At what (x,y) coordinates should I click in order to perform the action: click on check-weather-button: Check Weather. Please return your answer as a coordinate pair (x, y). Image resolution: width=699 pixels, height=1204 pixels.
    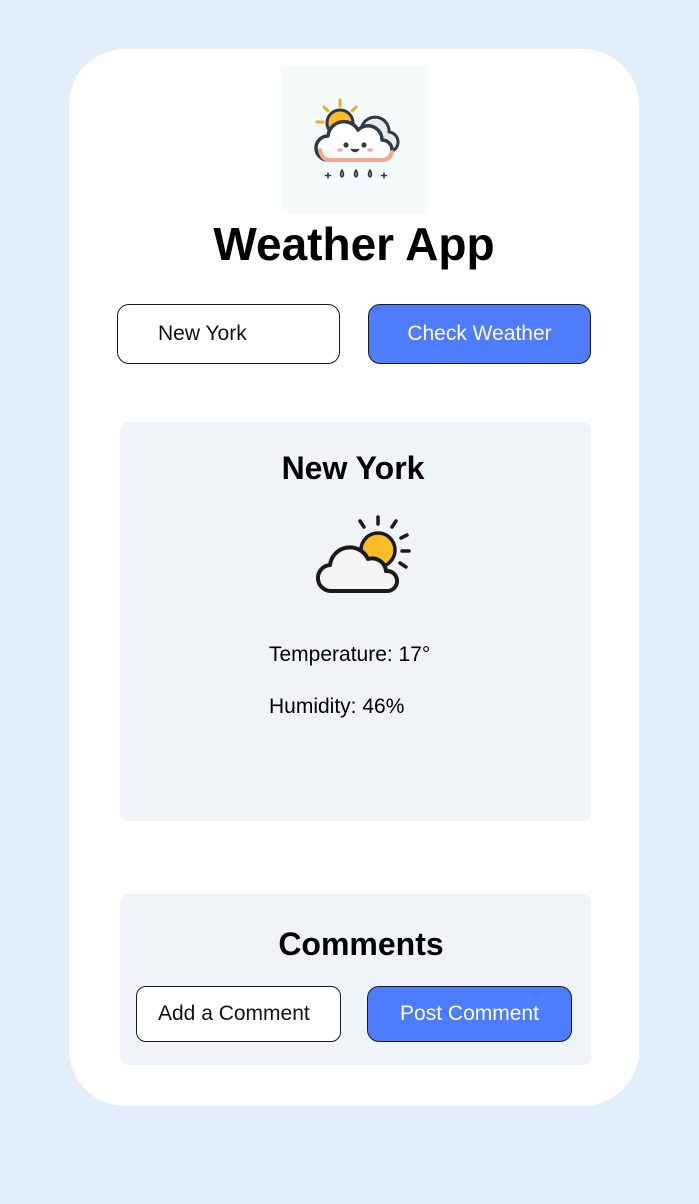
    Looking at the image, I should click on (479, 334).